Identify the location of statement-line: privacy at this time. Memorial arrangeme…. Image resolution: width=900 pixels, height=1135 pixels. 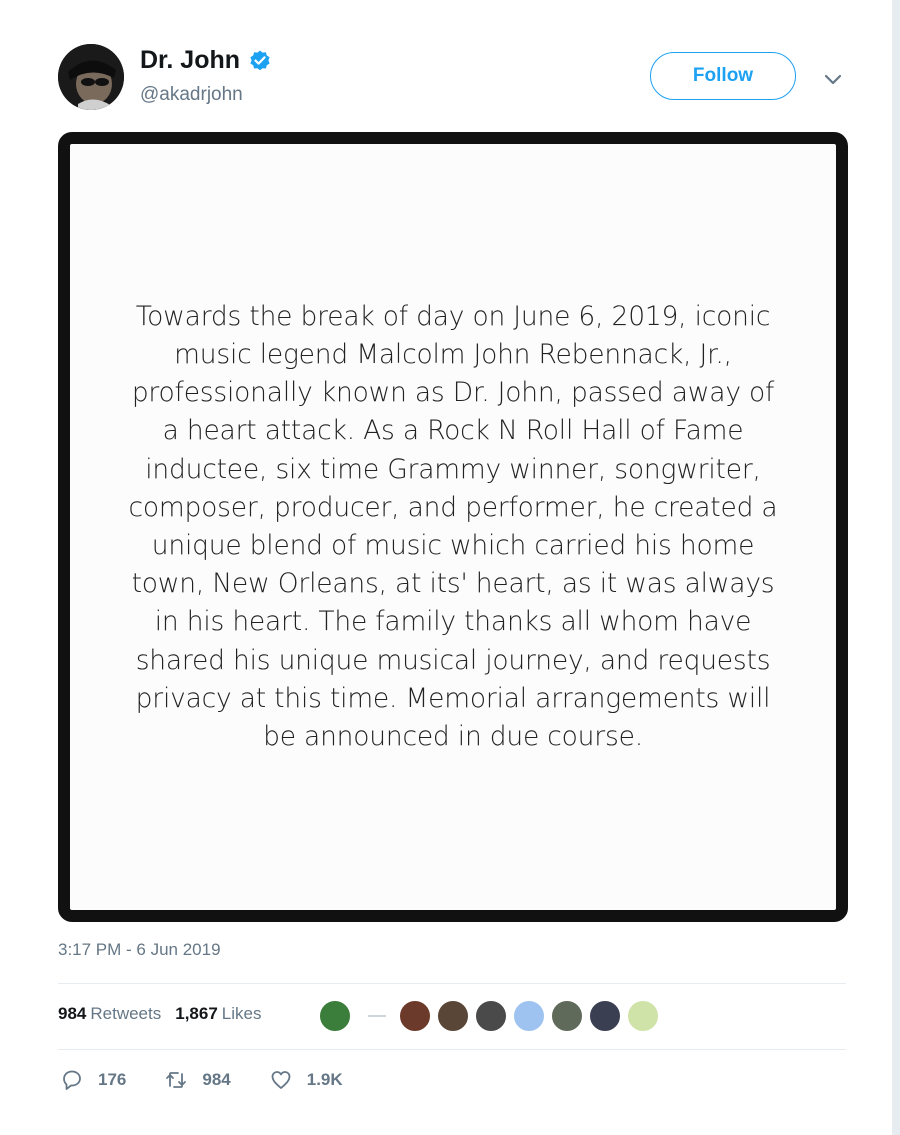
(453, 698).